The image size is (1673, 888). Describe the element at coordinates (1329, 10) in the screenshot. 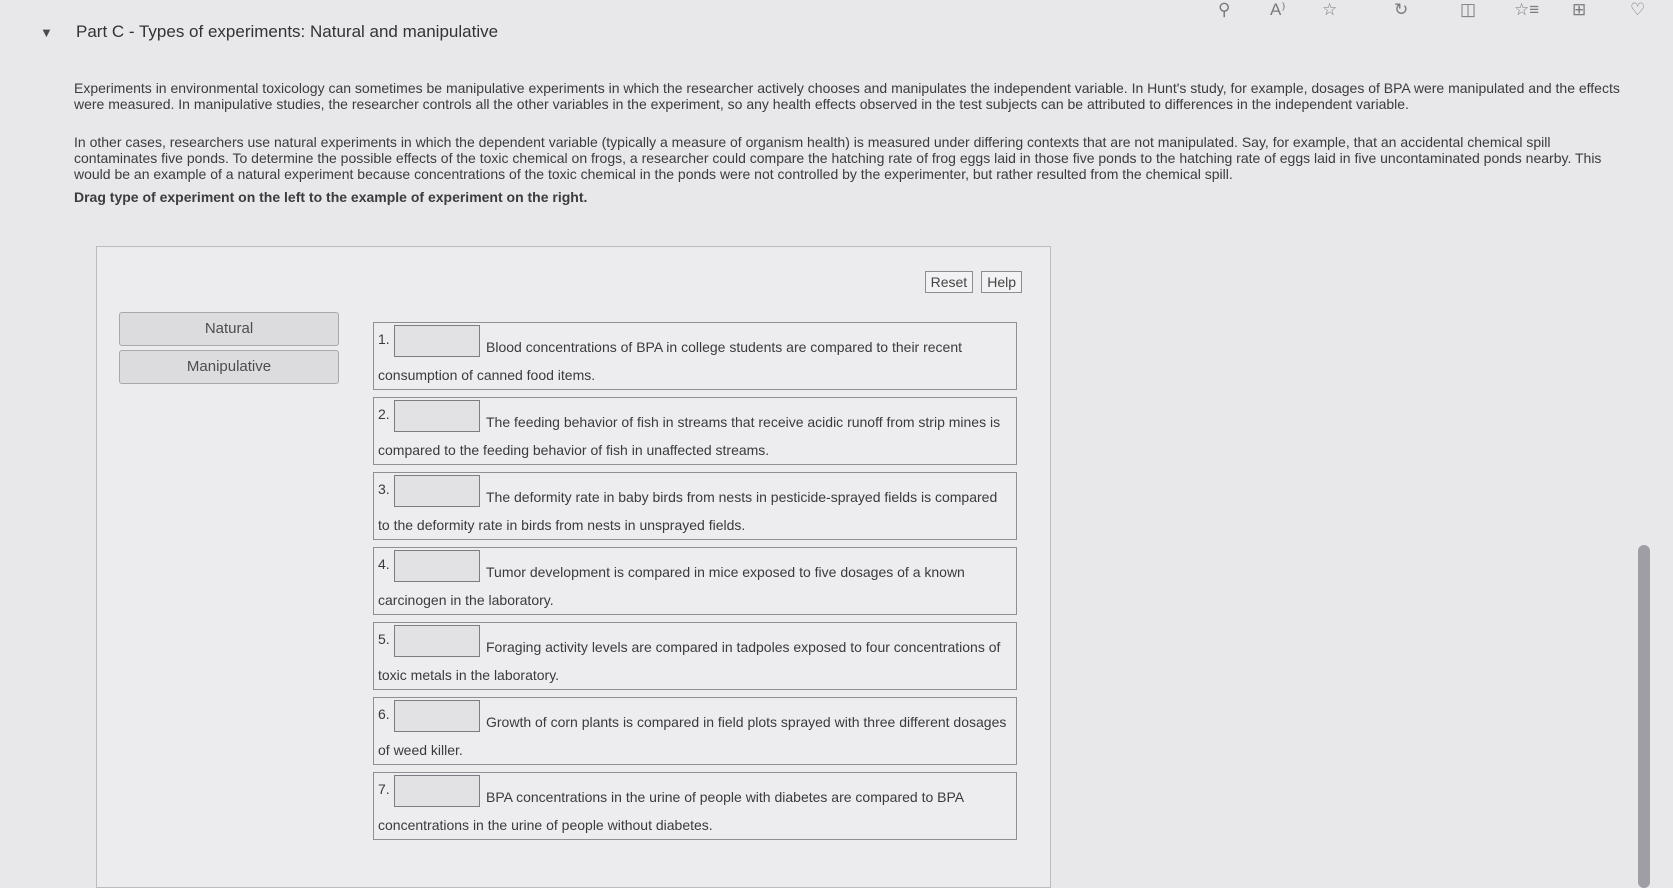

I see `favorite-star-icon: ☆` at that location.